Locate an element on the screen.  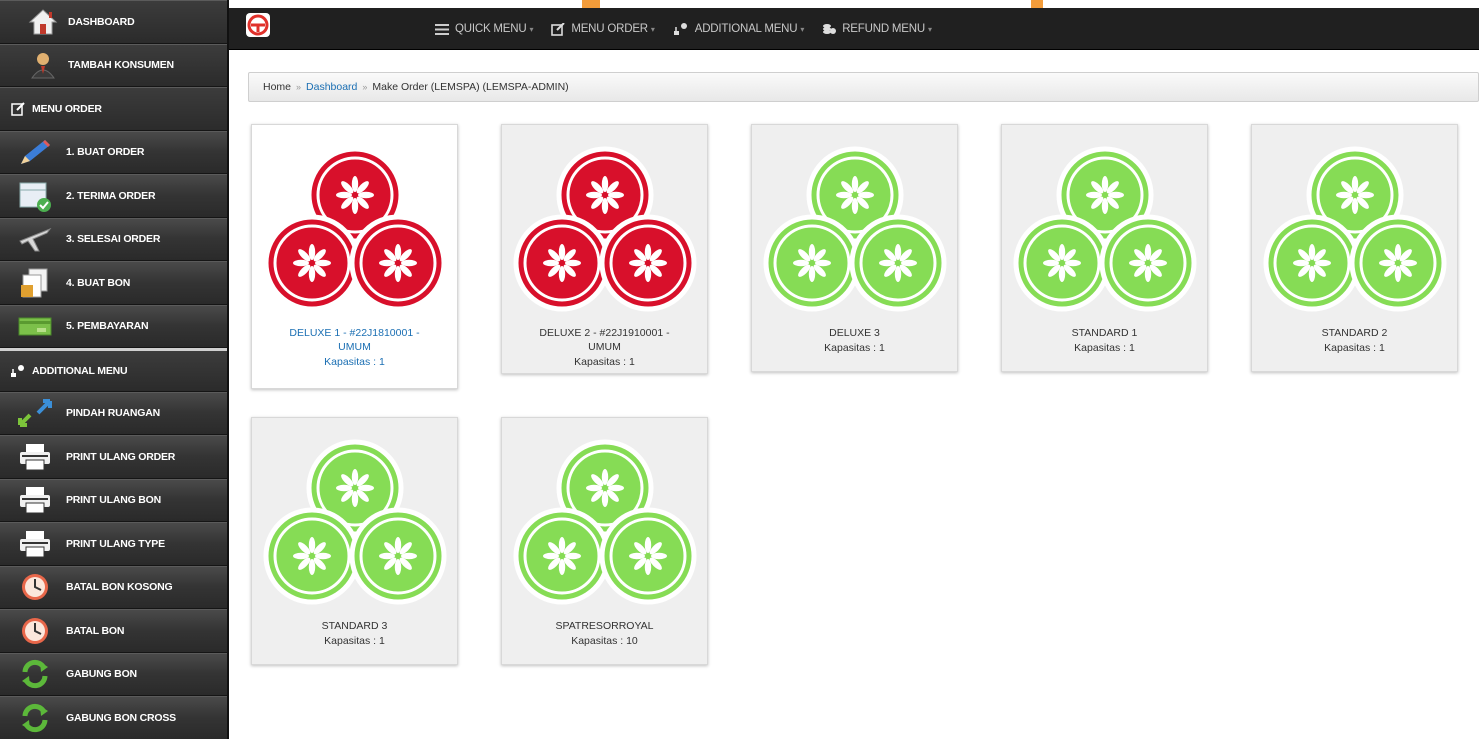
breadcrumb-home: Home is located at coordinates (277, 87).